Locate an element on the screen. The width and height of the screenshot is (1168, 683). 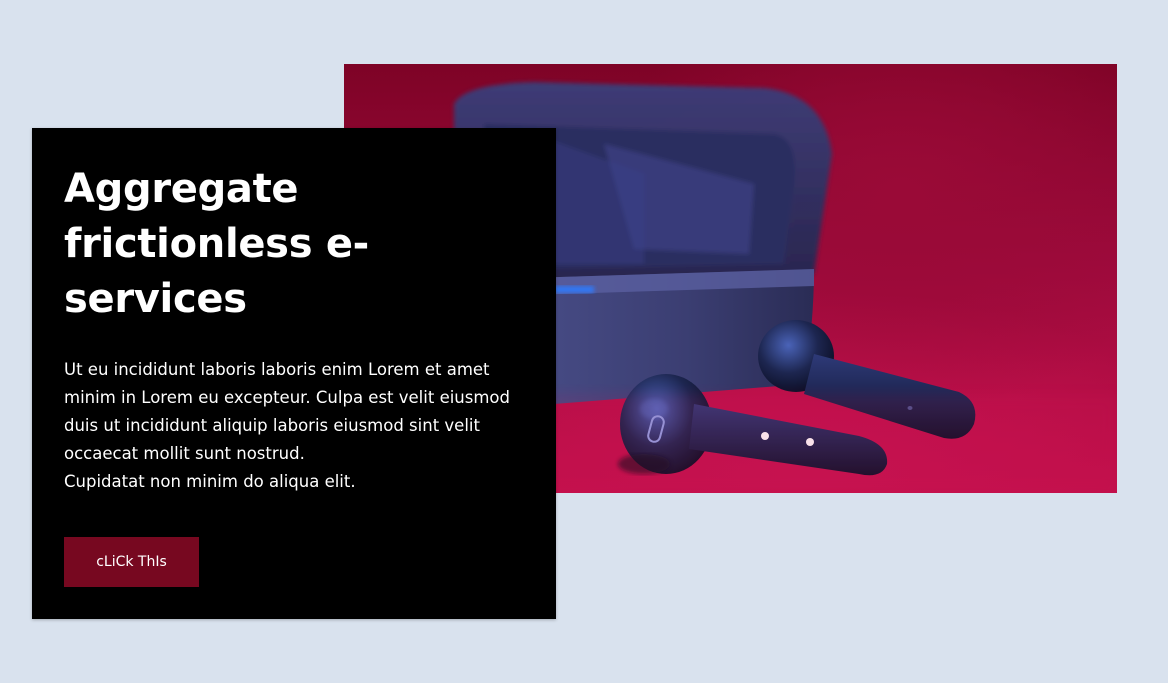
card-title: Aggregate frictionless e-services is located at coordinates (216, 244).